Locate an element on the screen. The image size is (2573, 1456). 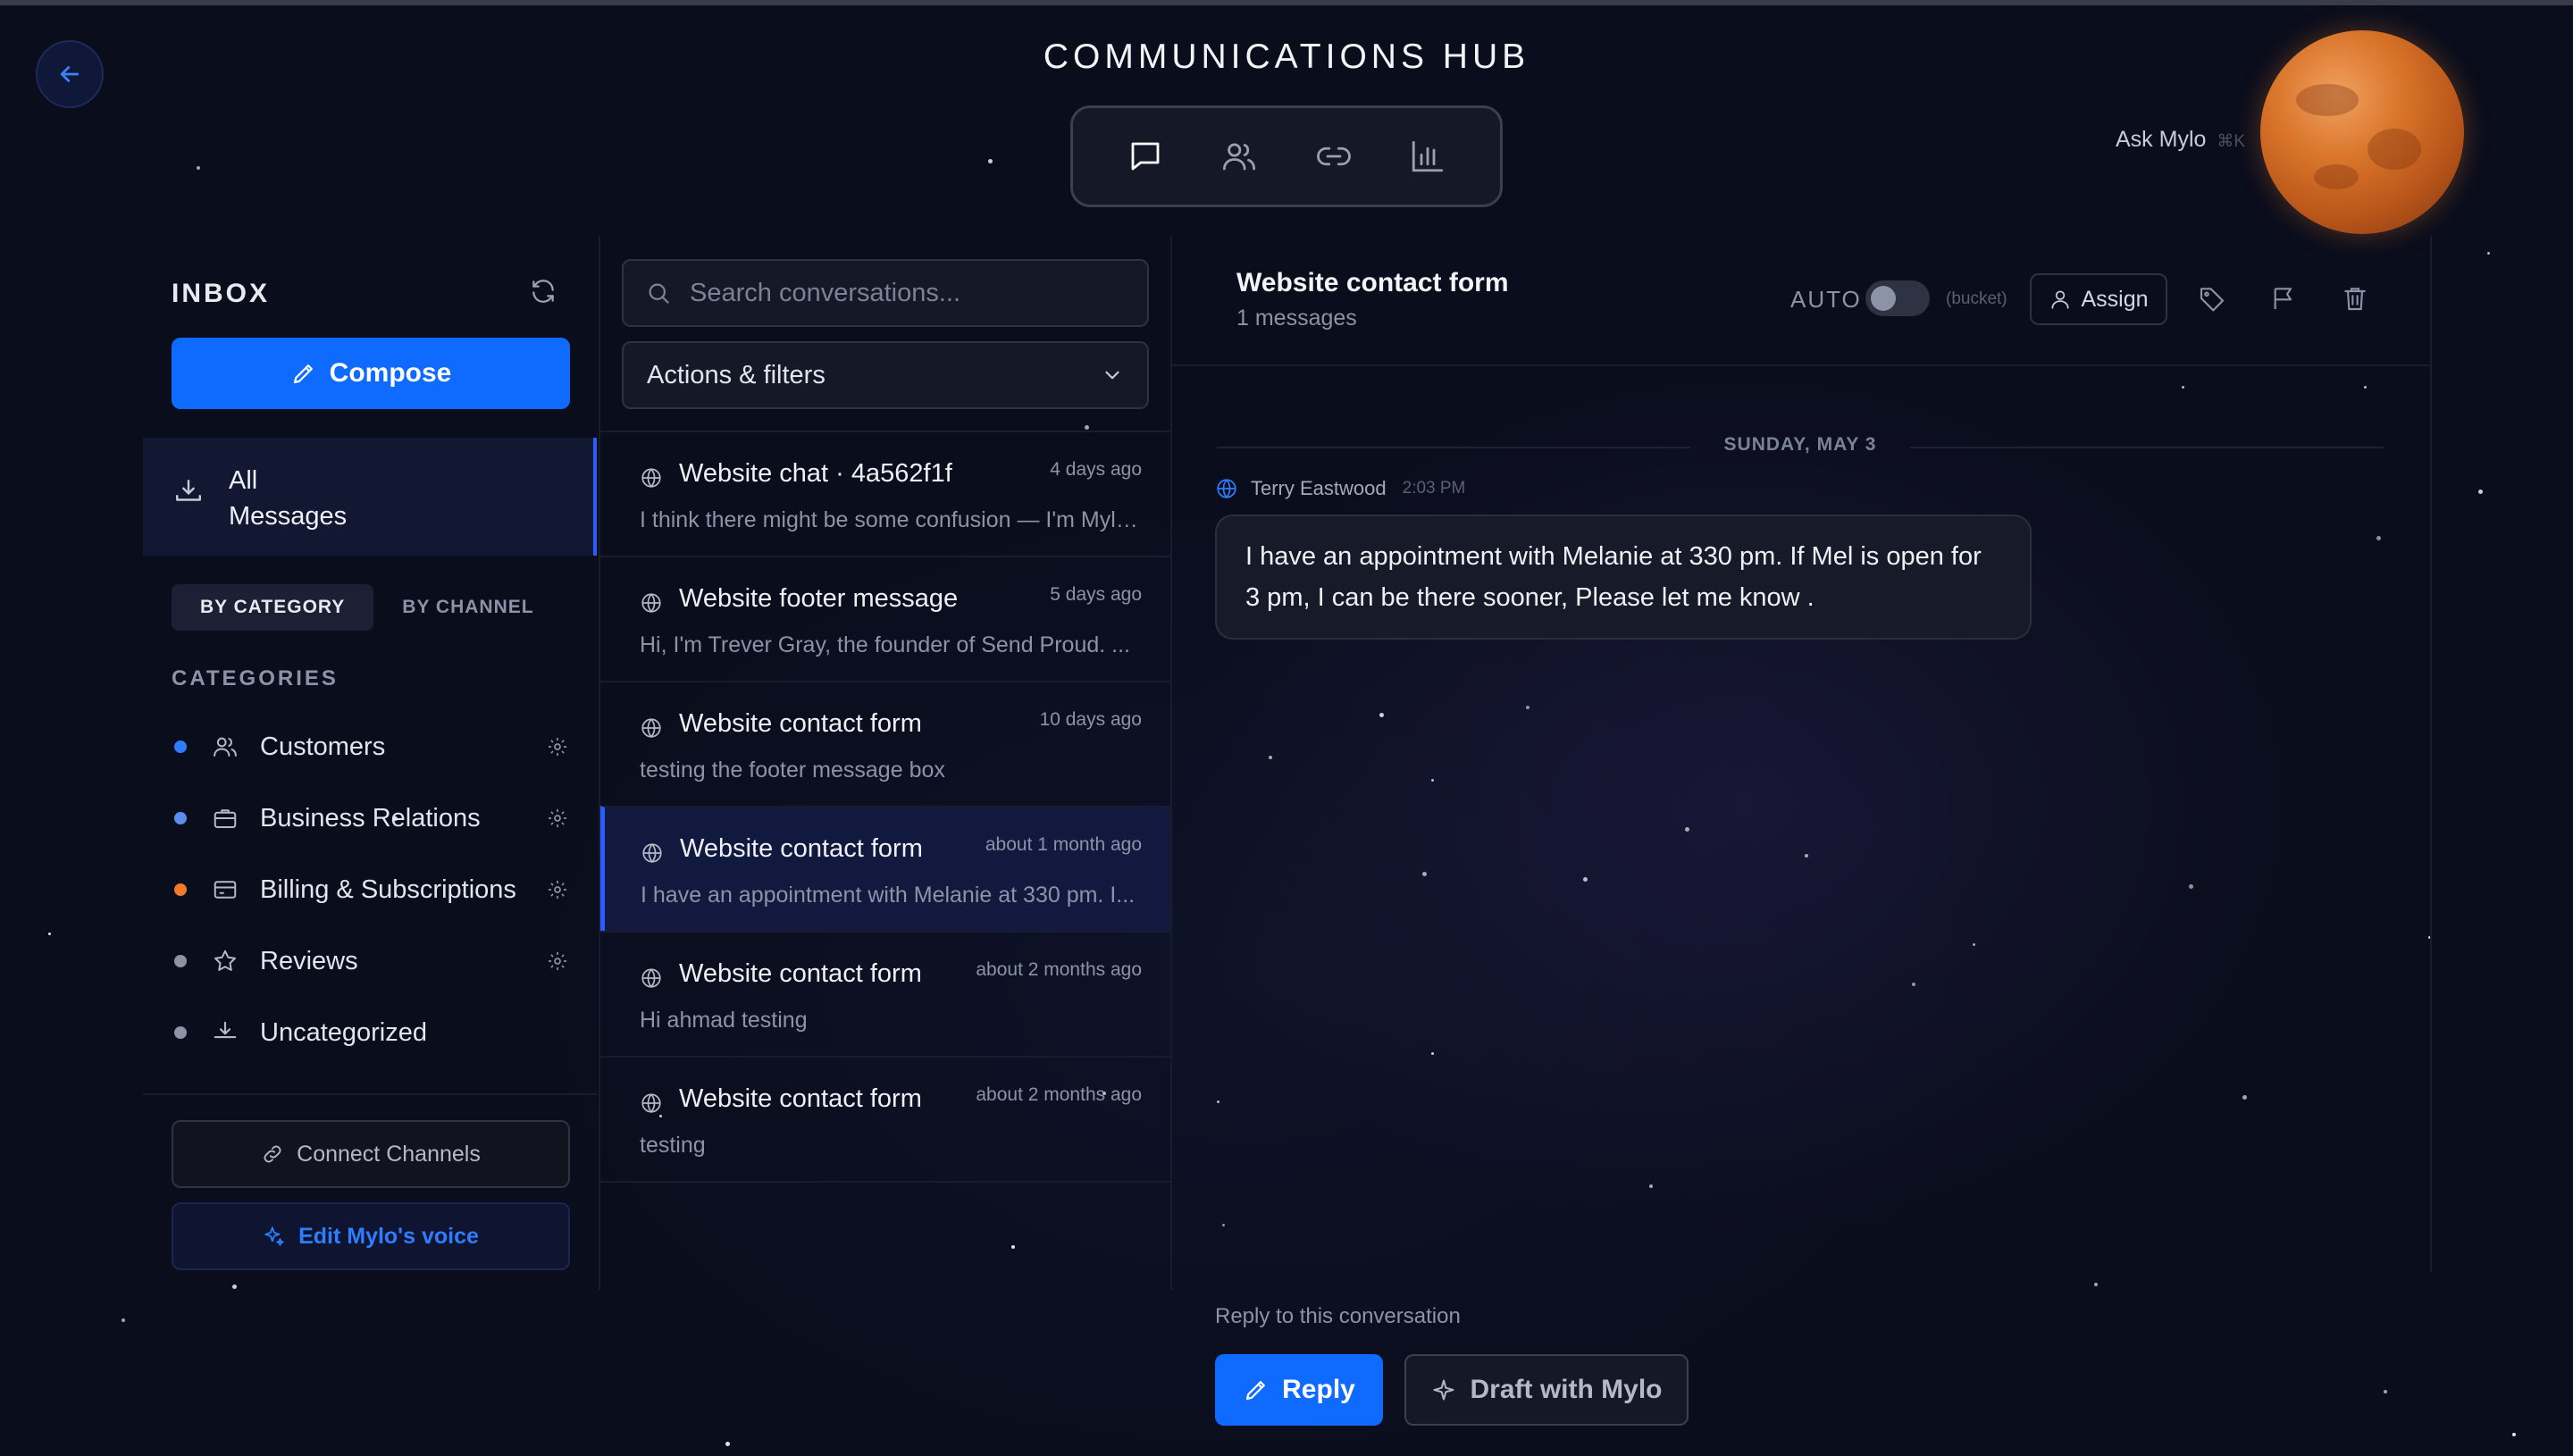
tab-conversations is located at coordinates (1145, 156).